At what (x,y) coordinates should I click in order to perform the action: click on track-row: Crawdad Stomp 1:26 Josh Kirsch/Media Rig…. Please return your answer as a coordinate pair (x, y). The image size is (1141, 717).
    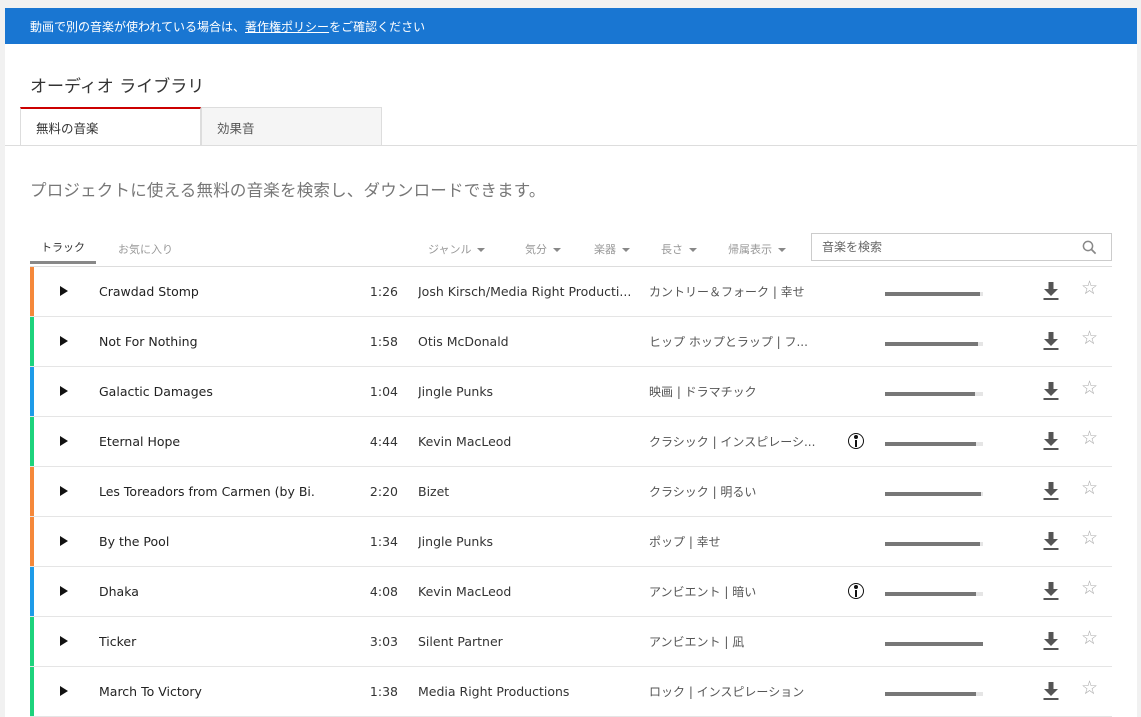
    Looking at the image, I should click on (571, 292).